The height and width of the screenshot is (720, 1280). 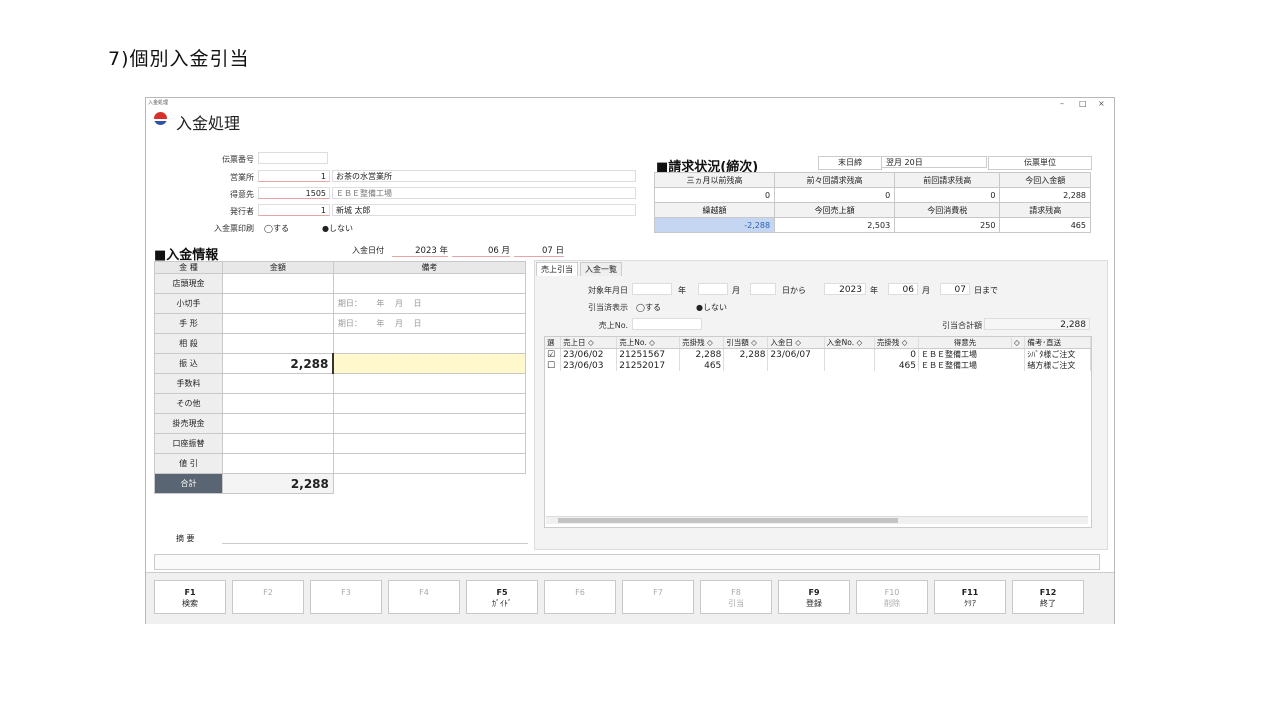 What do you see at coordinates (601, 269) in the screenshot?
I see `tab-payment-list: 入金一覧` at bounding box center [601, 269].